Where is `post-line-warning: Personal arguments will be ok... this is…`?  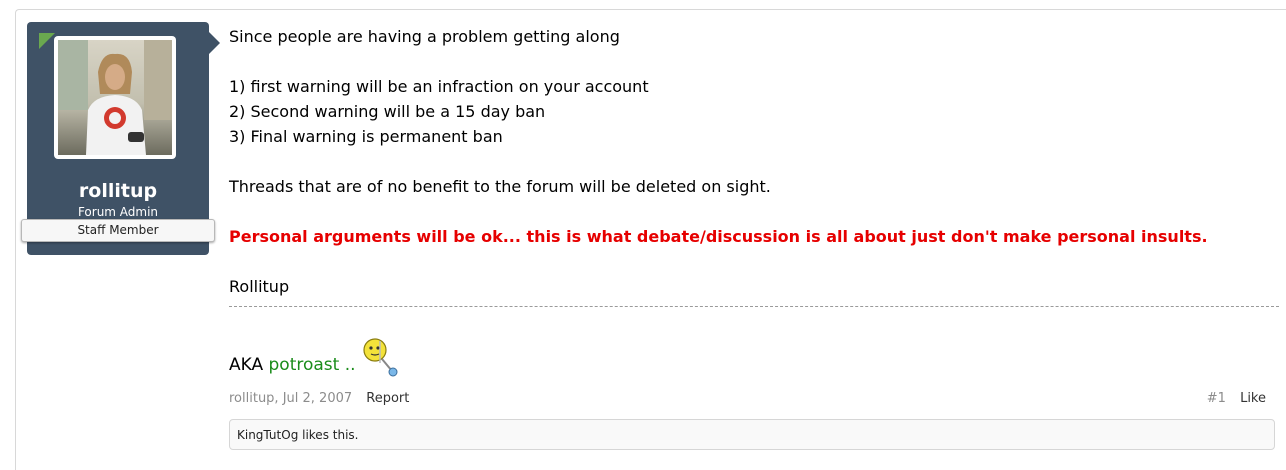
post-line-warning: Personal arguments will be ok... this is… is located at coordinates (718, 236).